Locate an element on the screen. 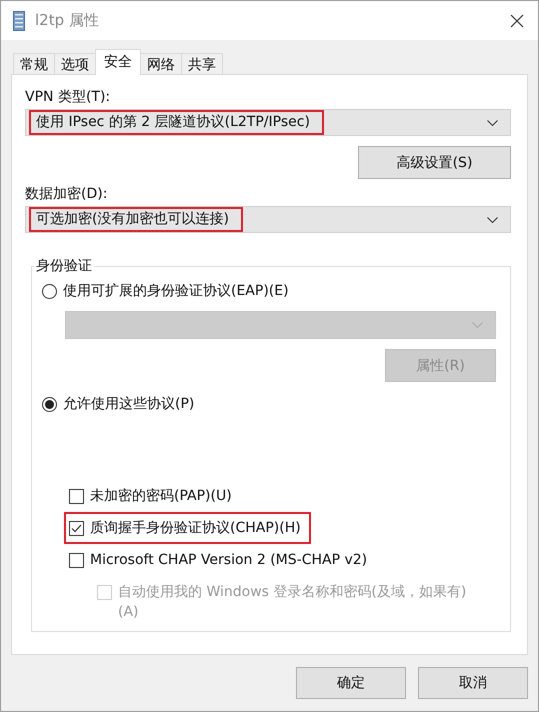 The height and width of the screenshot is (712, 539). vpn-type-dropdown: 使用 IPsec 的第 2 层隧道协议(L2TP/IPsec) is located at coordinates (268, 122).